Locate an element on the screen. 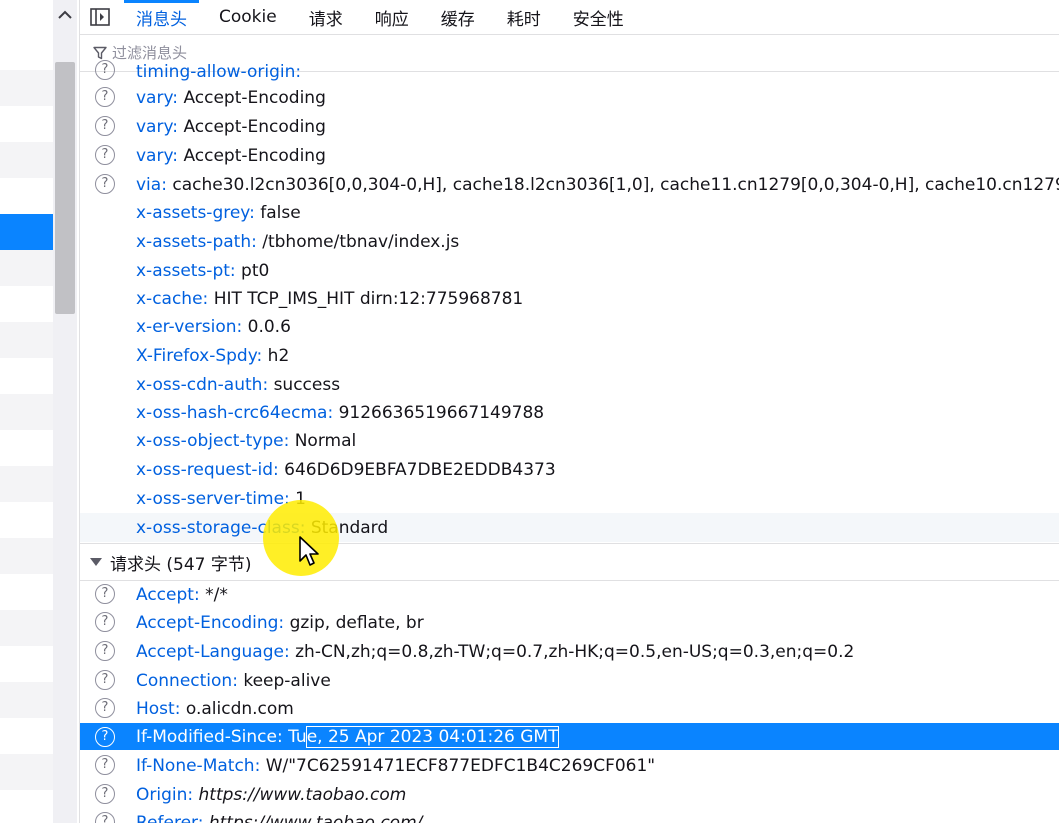  header-value: Standard is located at coordinates (349, 527).